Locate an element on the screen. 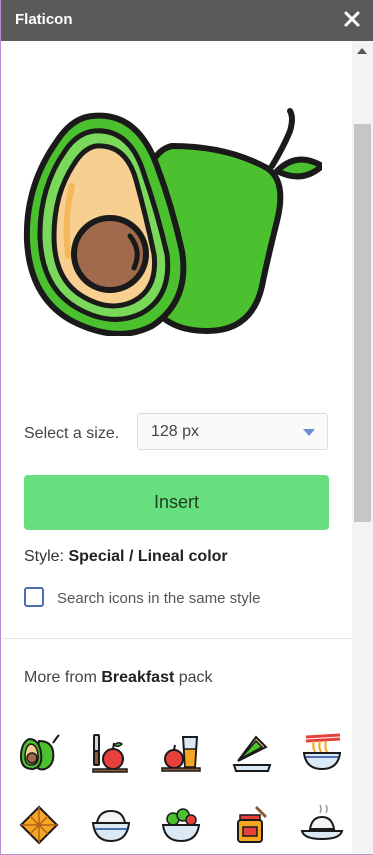  sandwich-icon is located at coordinates (252, 753).